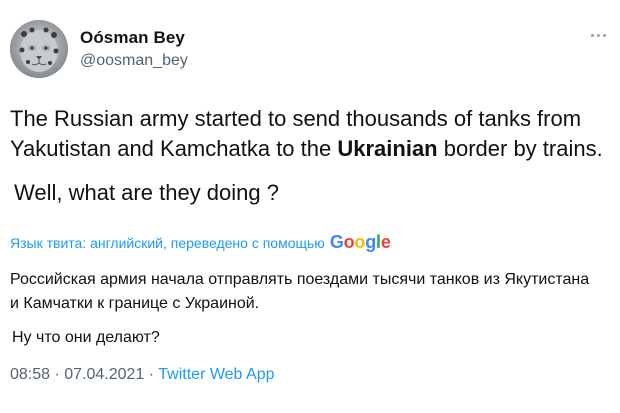 The width and height of the screenshot is (620, 413). I want to click on tweet-text-segment: border by trains., so click(520, 148).